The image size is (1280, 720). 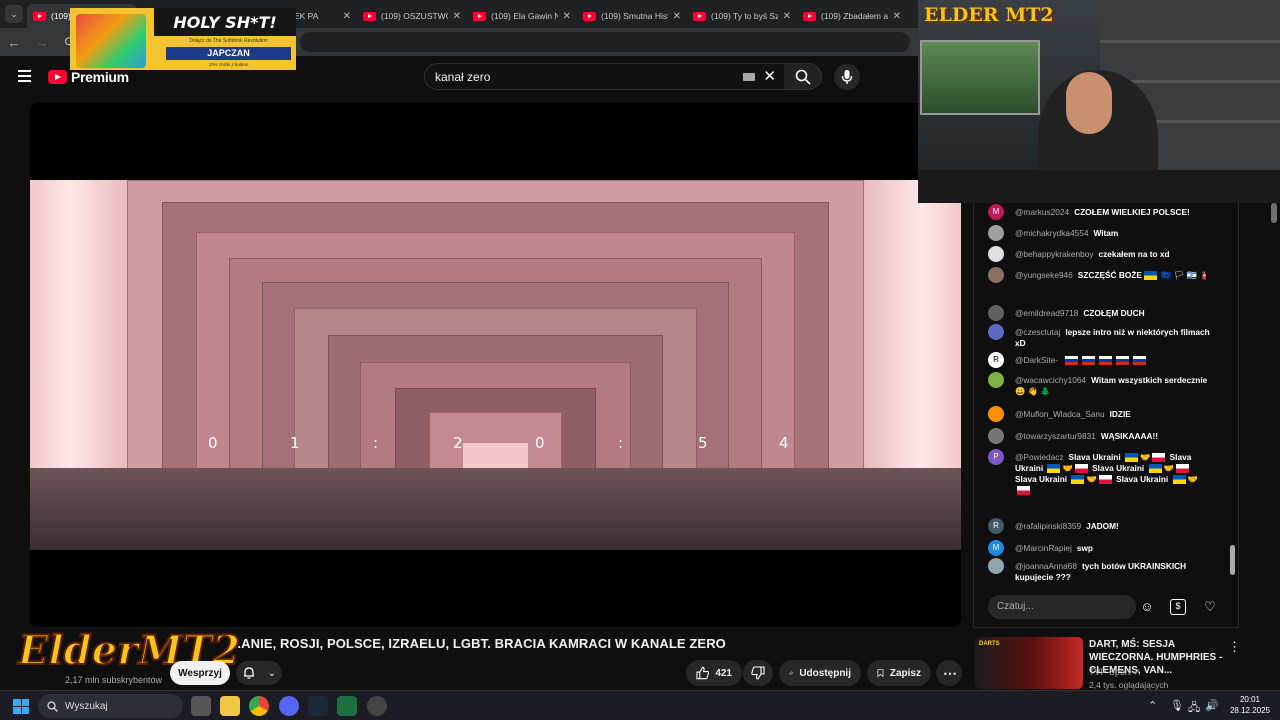 What do you see at coordinates (803, 76) in the screenshot?
I see `search-button` at bounding box center [803, 76].